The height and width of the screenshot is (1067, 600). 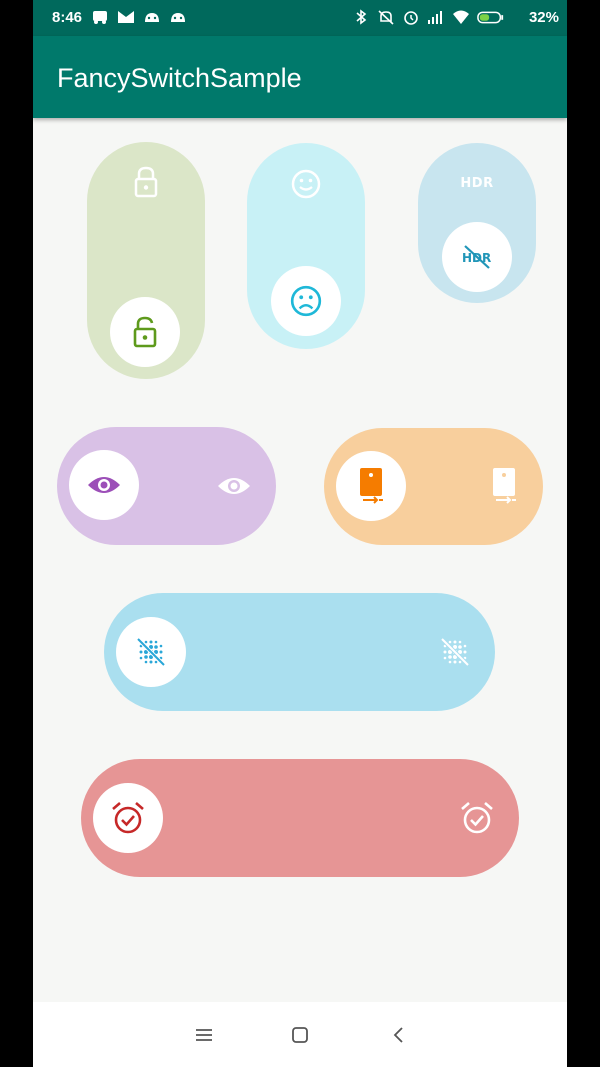 I want to click on menu-icon, so click(x=204, y=1035).